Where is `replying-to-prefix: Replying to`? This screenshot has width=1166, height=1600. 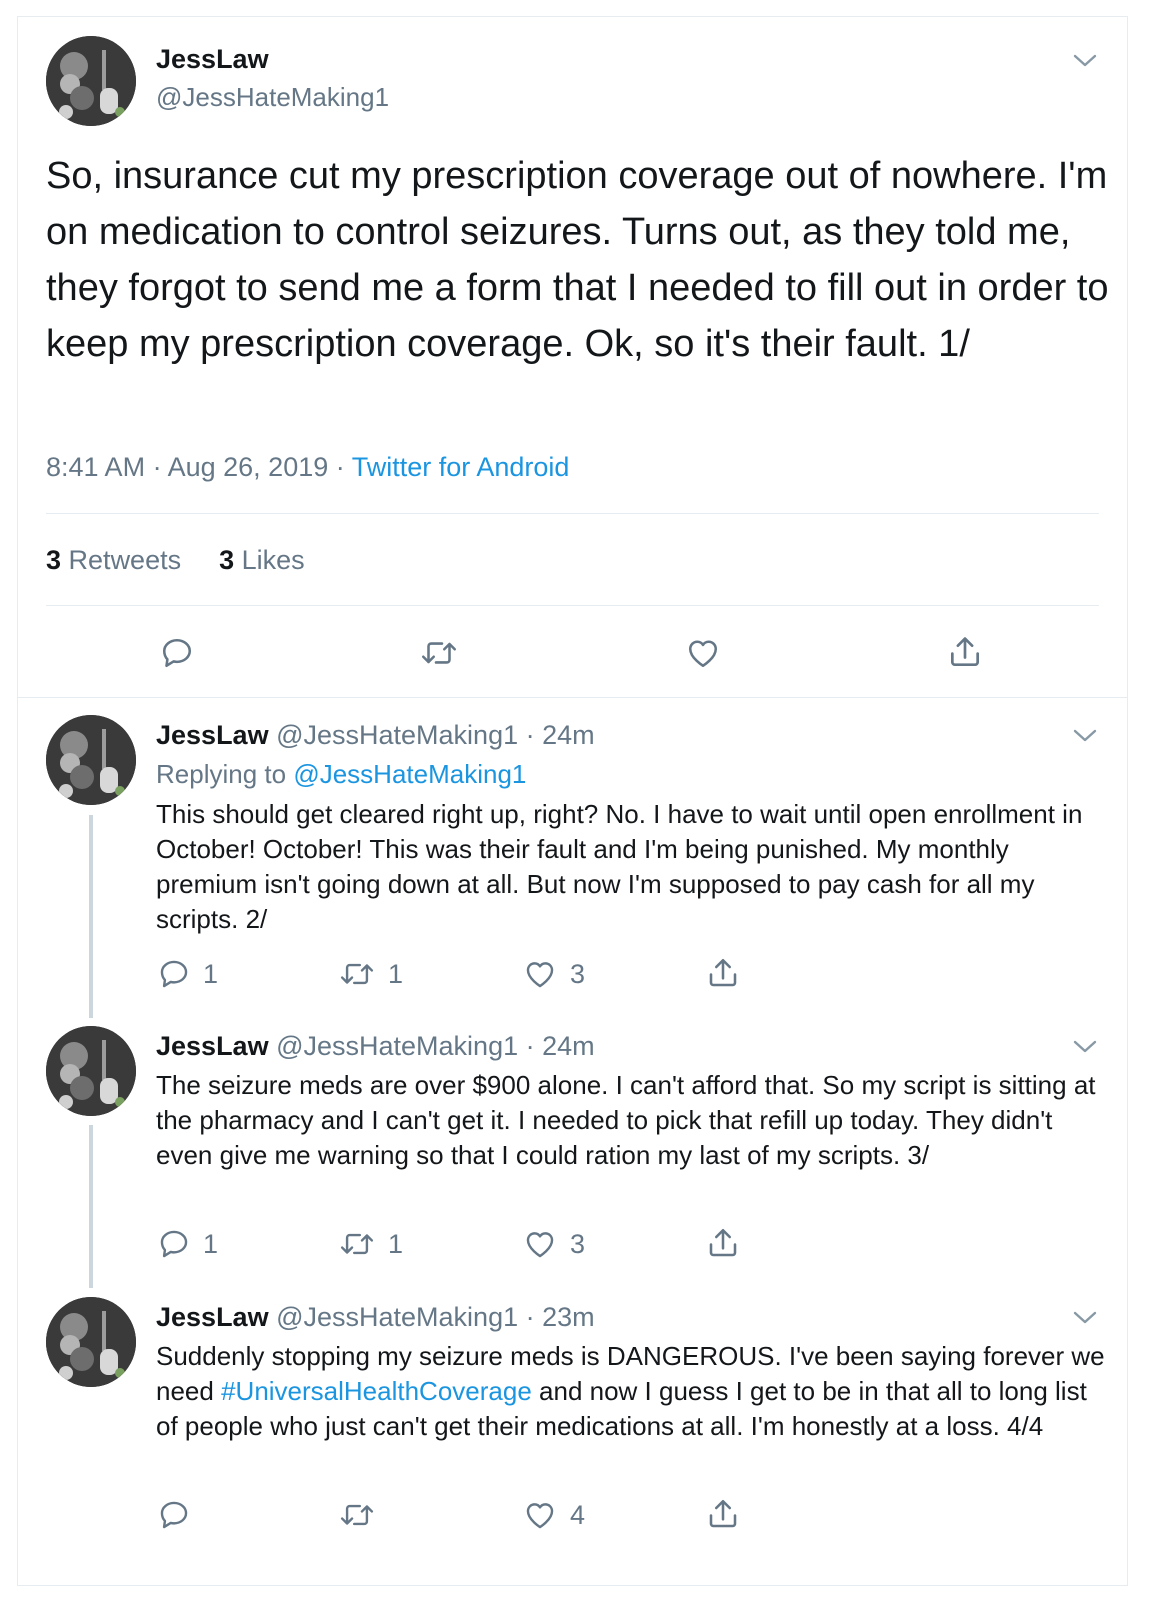 replying-to-prefix: Replying to is located at coordinates (221, 774).